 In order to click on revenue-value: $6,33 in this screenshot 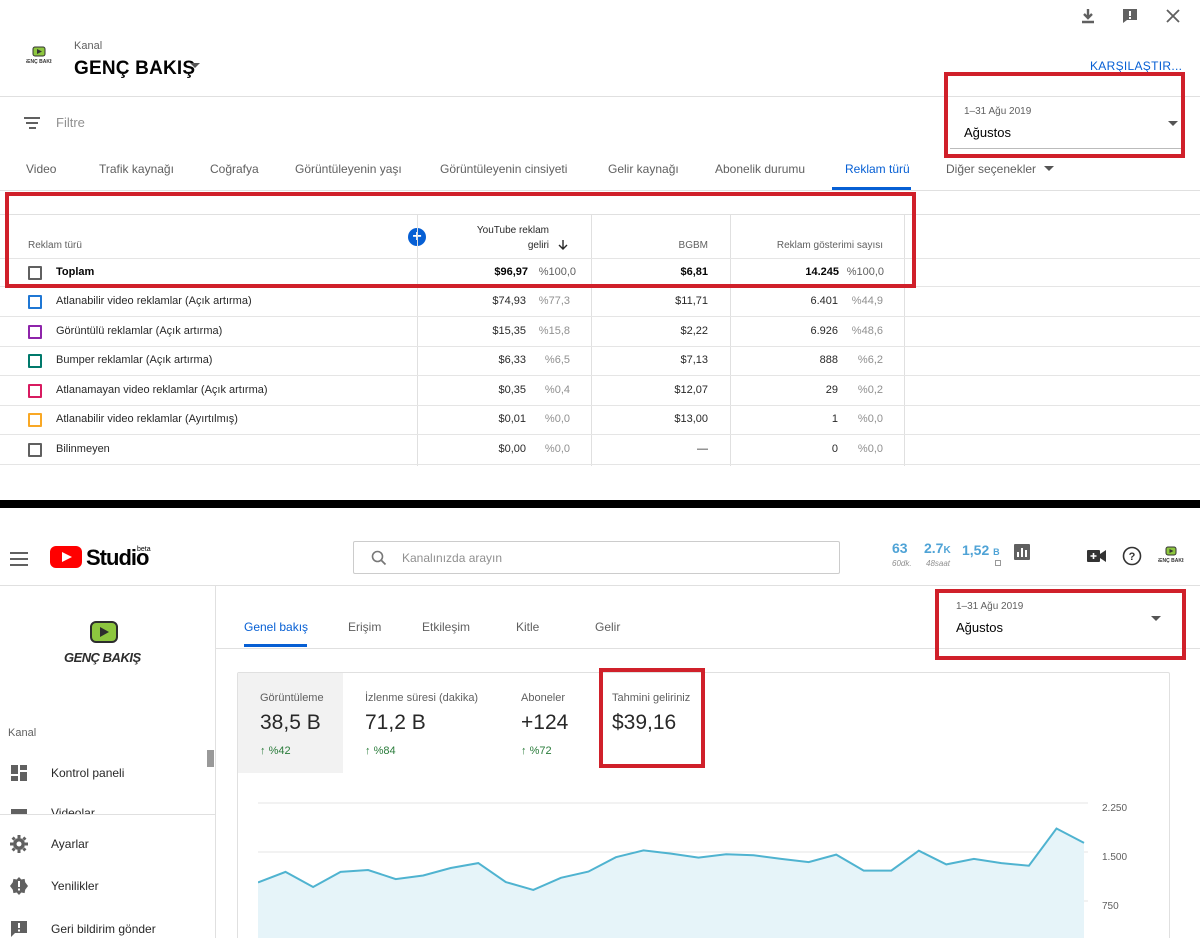, I will do `click(512, 360)`.